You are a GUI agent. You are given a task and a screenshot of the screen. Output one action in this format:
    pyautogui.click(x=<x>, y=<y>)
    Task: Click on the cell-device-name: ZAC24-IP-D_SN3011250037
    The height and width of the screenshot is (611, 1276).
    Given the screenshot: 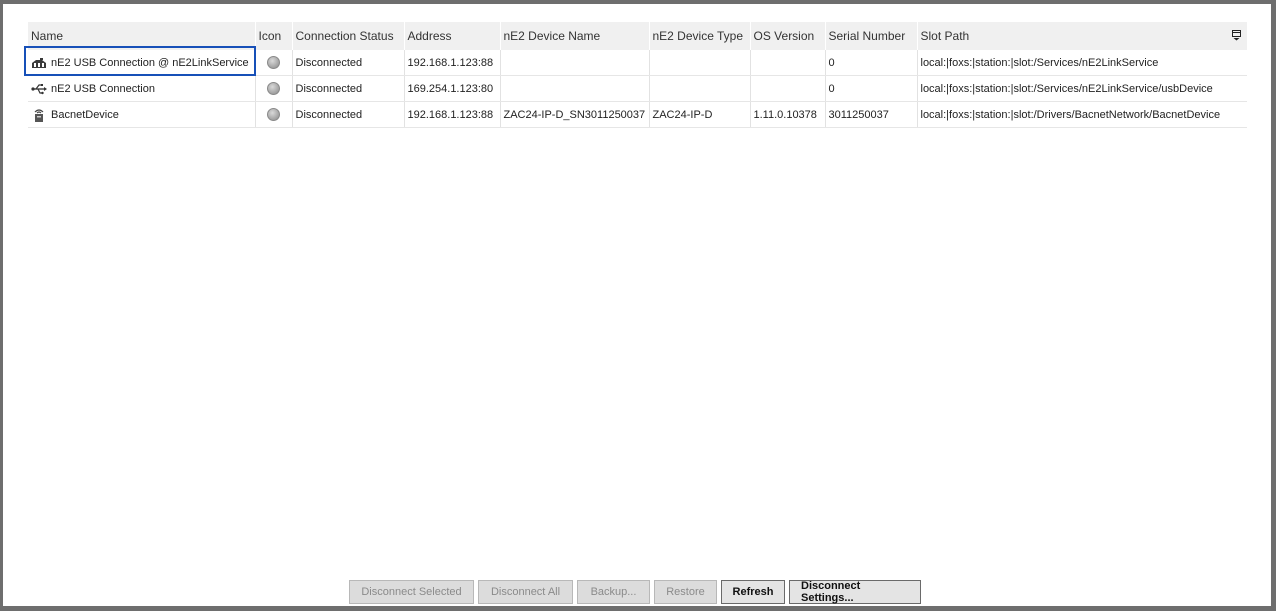 What is the action you would take?
    pyautogui.click(x=575, y=114)
    